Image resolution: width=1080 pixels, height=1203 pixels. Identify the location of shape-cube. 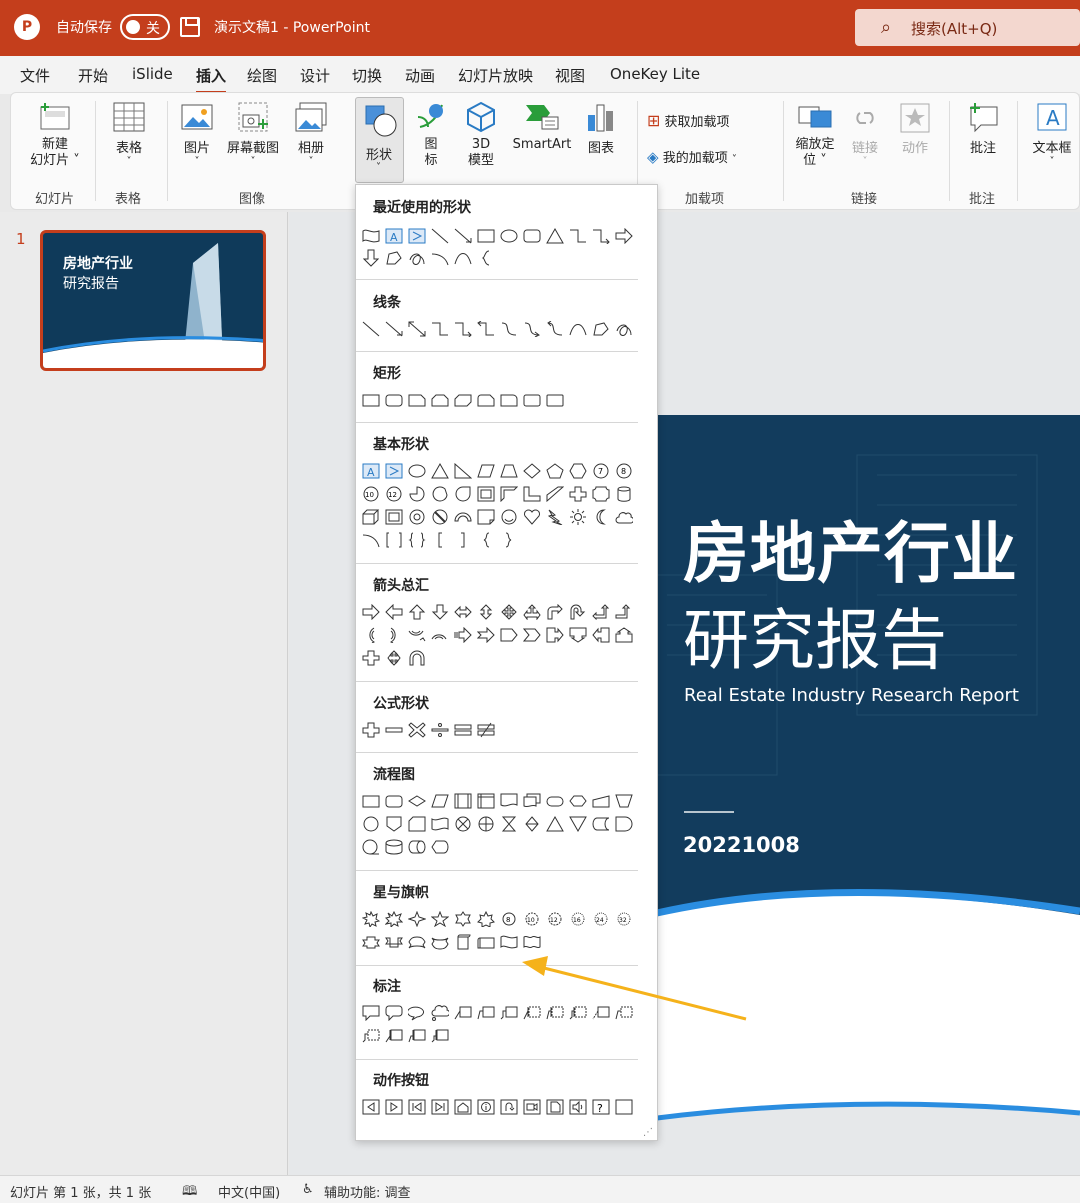
(370, 517).